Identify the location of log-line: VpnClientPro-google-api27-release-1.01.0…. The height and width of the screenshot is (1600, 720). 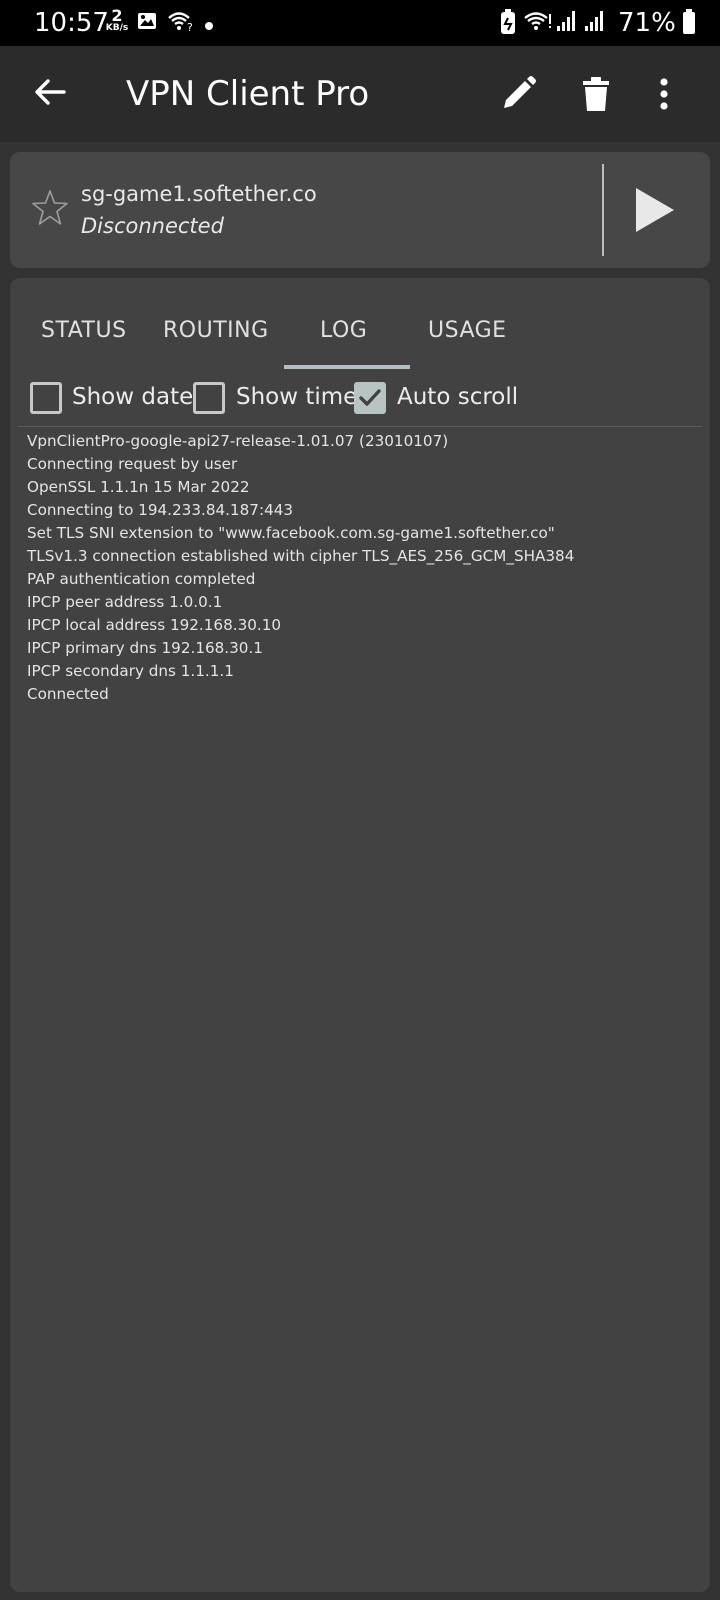
(238, 441).